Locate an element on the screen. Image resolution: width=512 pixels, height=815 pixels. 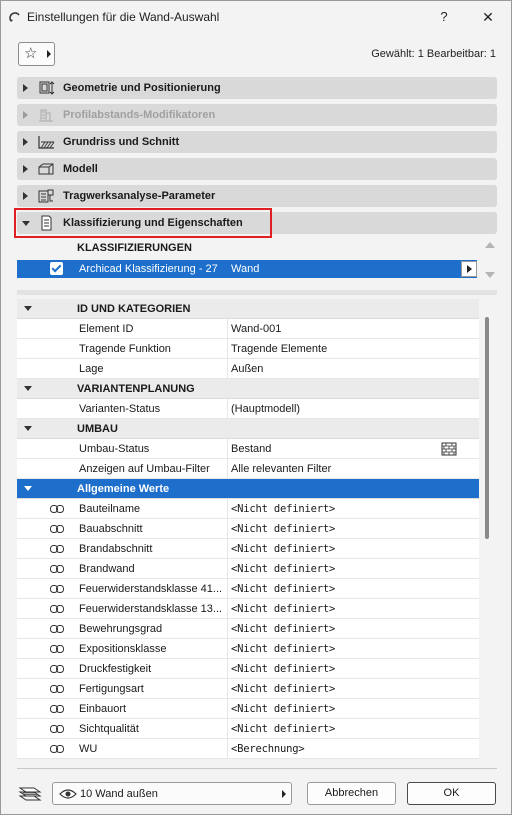
chevron-right-icon is located at coordinates (284, 794).